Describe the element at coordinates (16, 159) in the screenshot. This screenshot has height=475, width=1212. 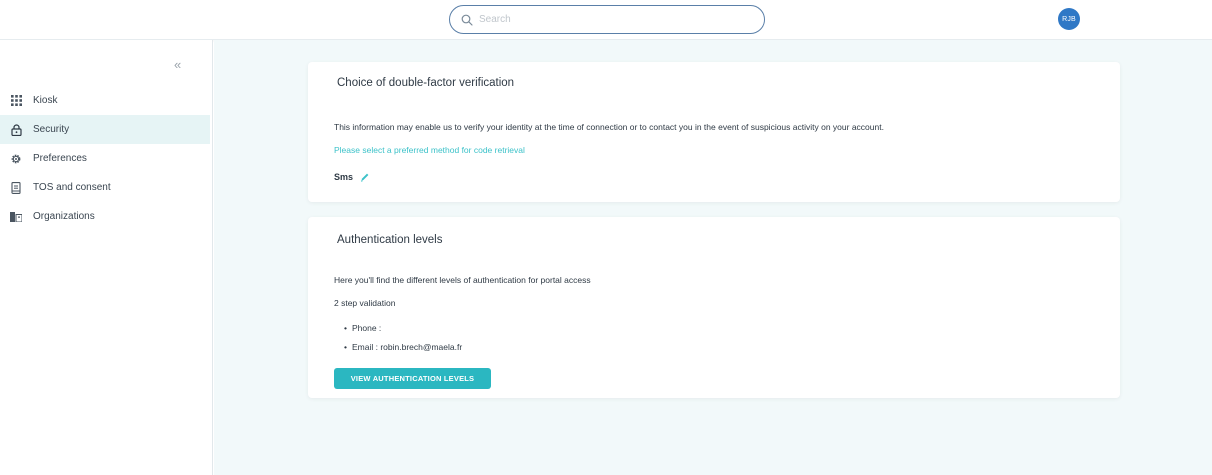
I see `gear-icon` at that location.